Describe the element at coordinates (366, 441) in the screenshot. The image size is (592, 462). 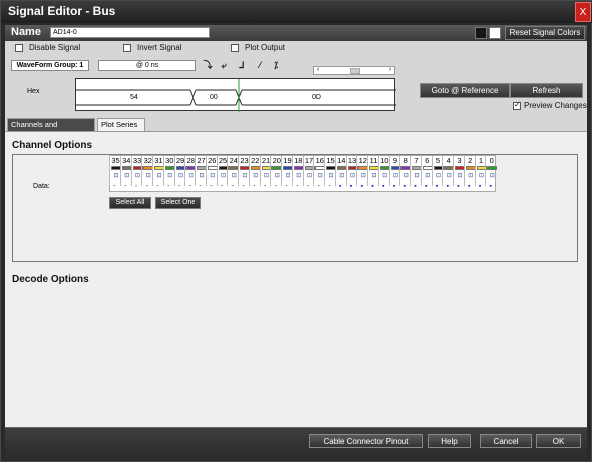
I see `cable-connector-pinout-button: Cable Connector Pinout` at that location.